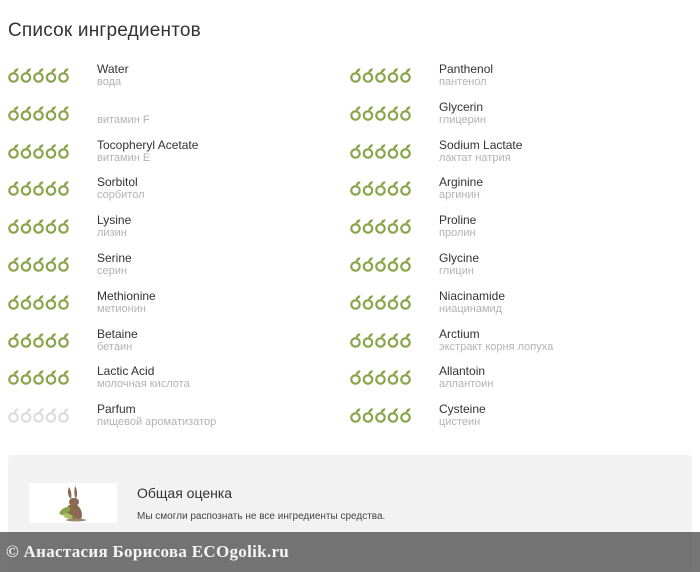  I want to click on ingredient-row: Arctium экстракт корня лопуха, so click(520, 346).